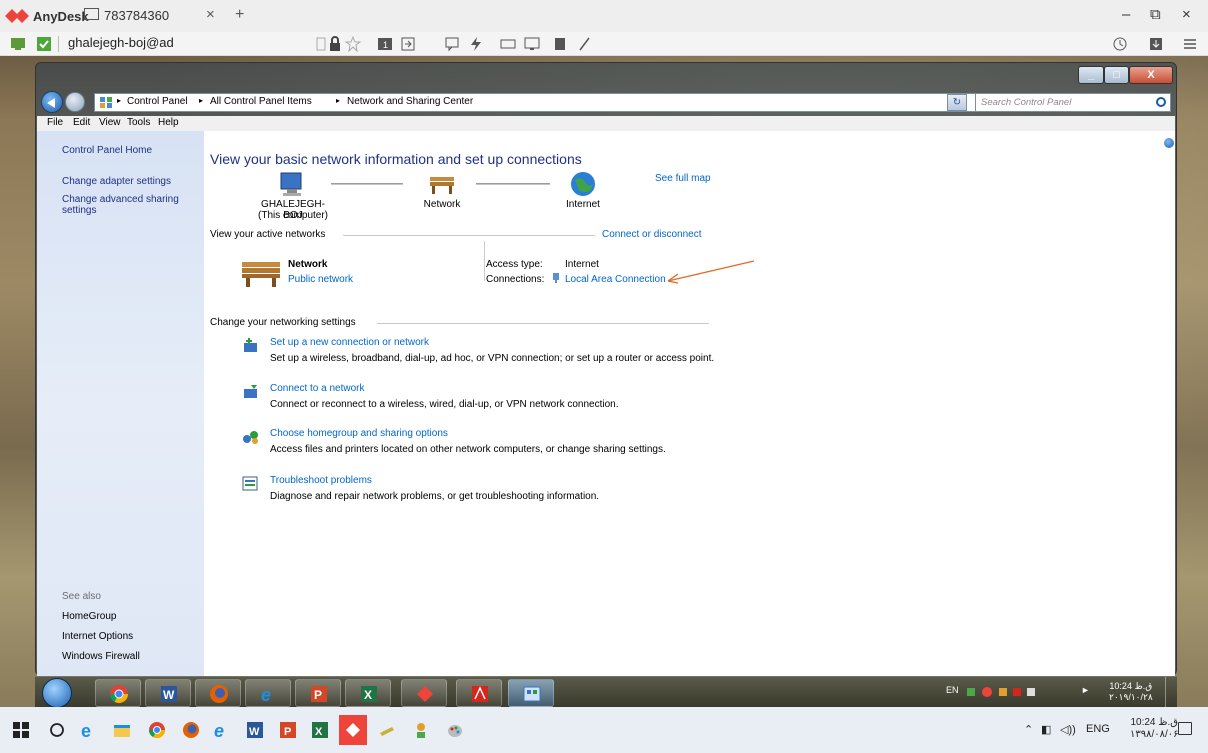 This screenshot has height=753, width=1208. What do you see at coordinates (44, 44) in the screenshot?
I see `verified-icon` at bounding box center [44, 44].